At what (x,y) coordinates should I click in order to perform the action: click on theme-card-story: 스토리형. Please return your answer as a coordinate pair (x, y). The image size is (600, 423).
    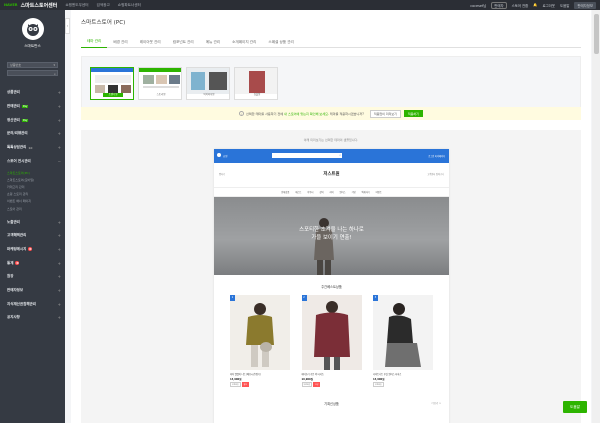
    Looking at the image, I should click on (160, 83).